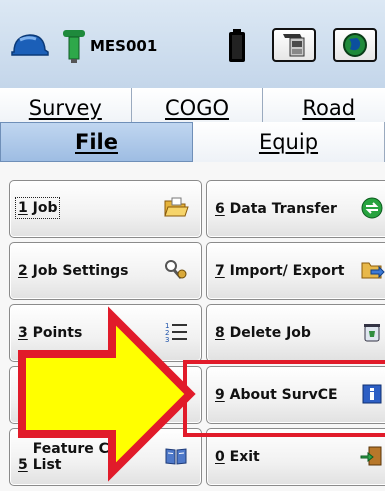  What do you see at coordinates (372, 208) in the screenshot?
I see `data-transfer-icon` at bounding box center [372, 208].